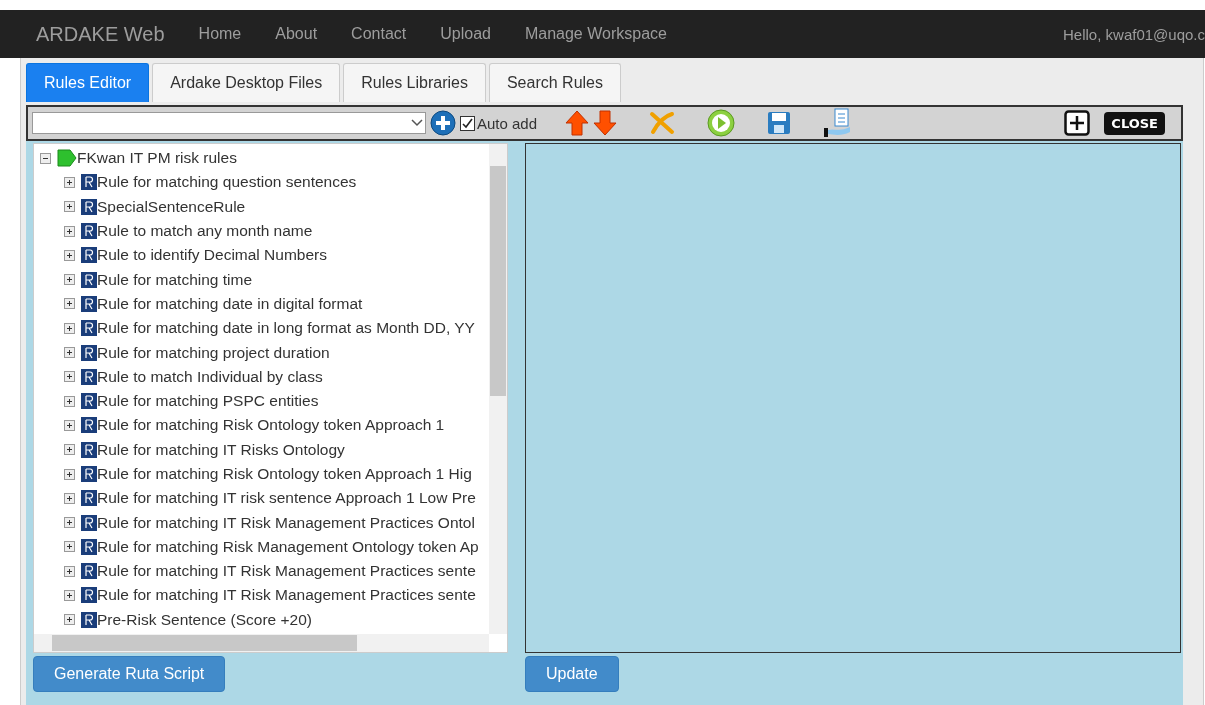  What do you see at coordinates (605, 123) in the screenshot?
I see `down-arrow-icon` at bounding box center [605, 123].